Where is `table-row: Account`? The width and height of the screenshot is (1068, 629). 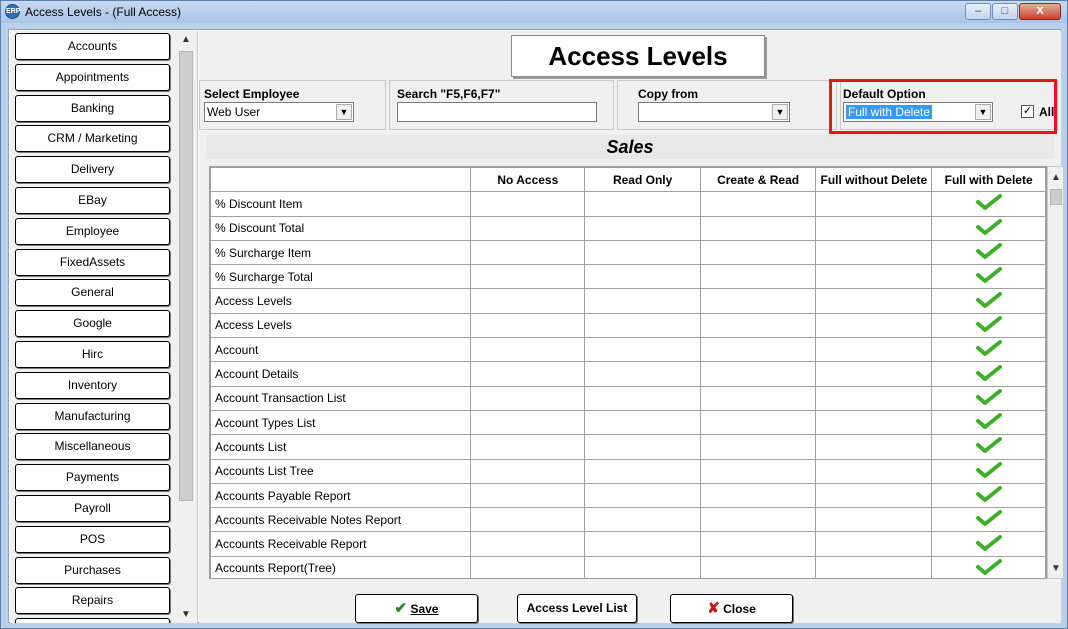 table-row: Account is located at coordinates (628, 350).